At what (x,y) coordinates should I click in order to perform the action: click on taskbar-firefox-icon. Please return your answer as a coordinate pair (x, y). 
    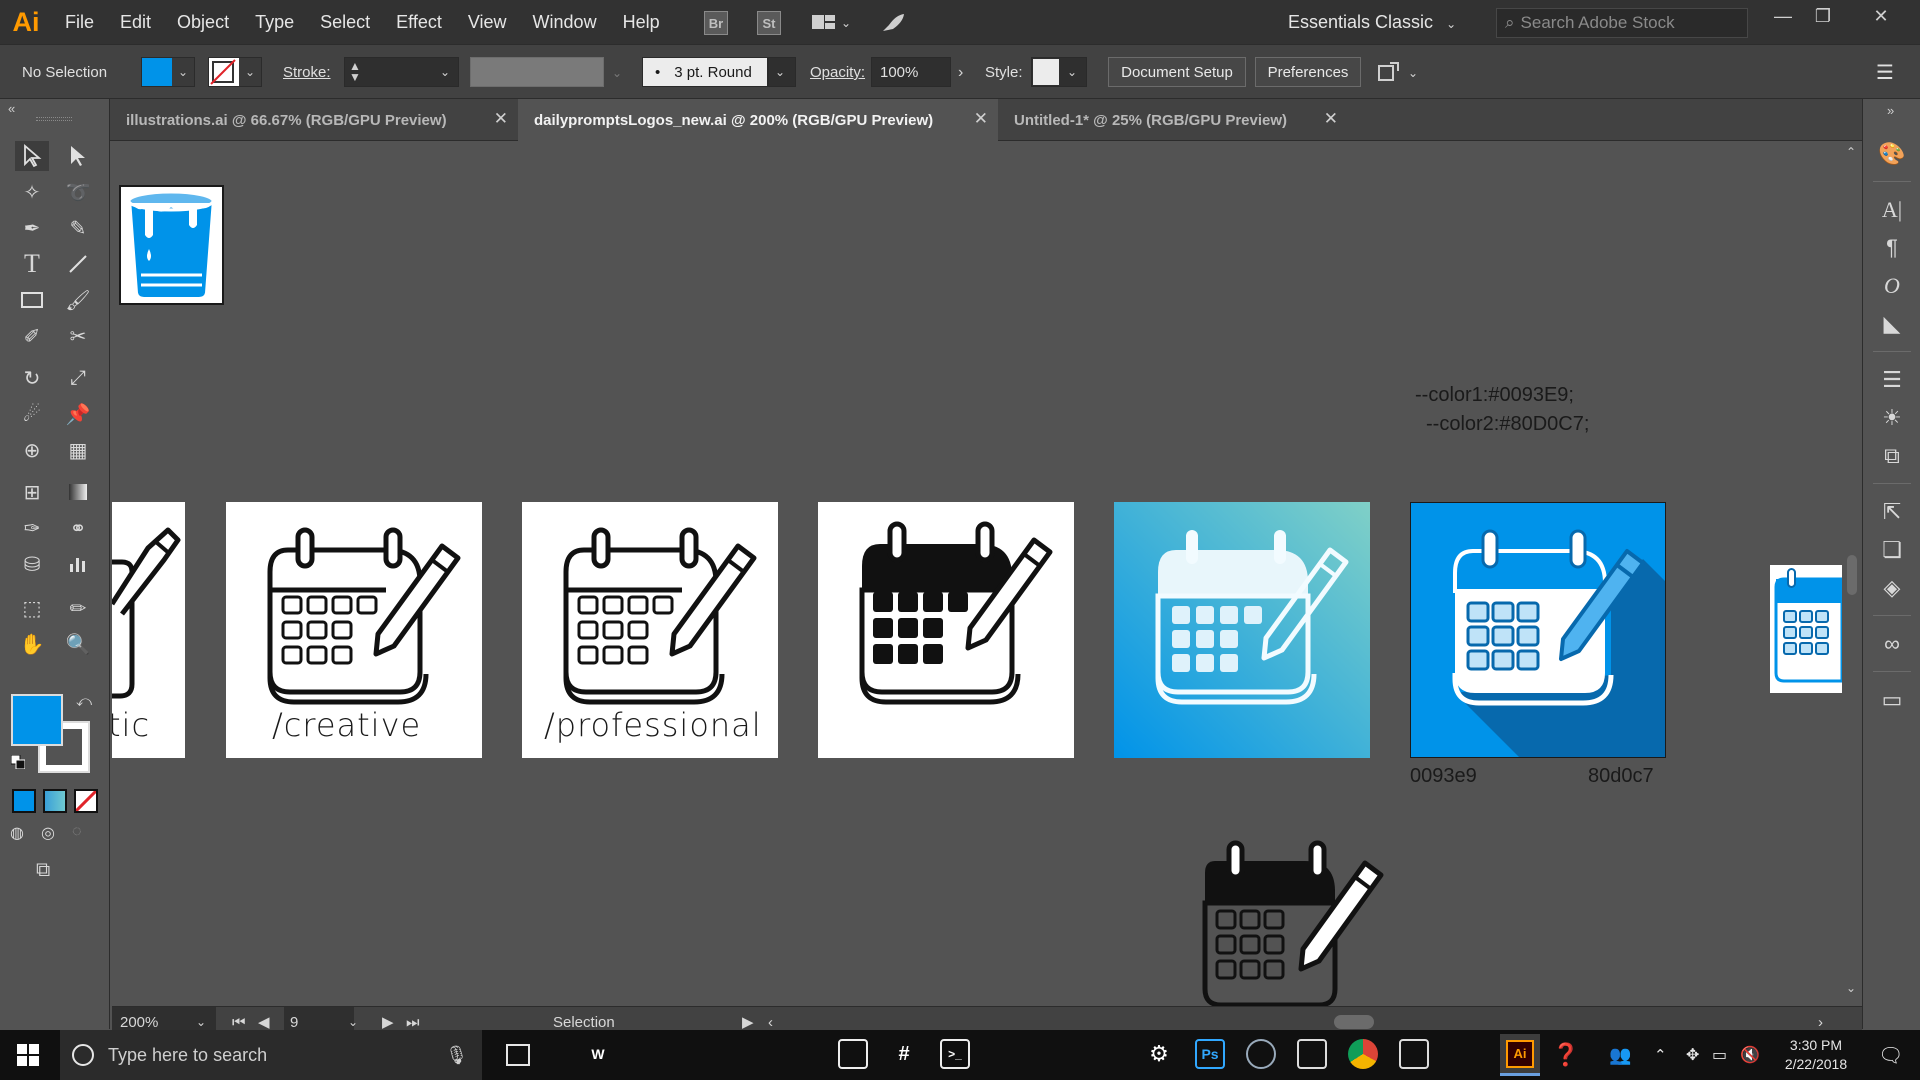
    Looking at the image, I should click on (649, 1054).